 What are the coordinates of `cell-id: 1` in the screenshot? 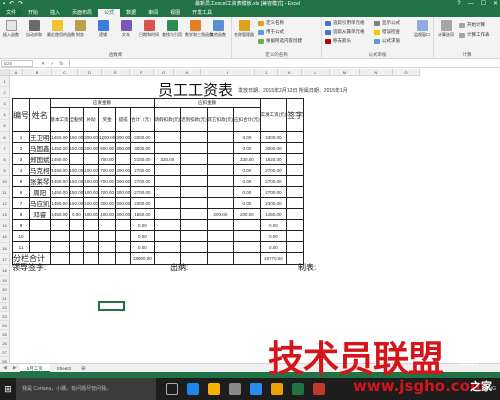 It's located at (21, 137).